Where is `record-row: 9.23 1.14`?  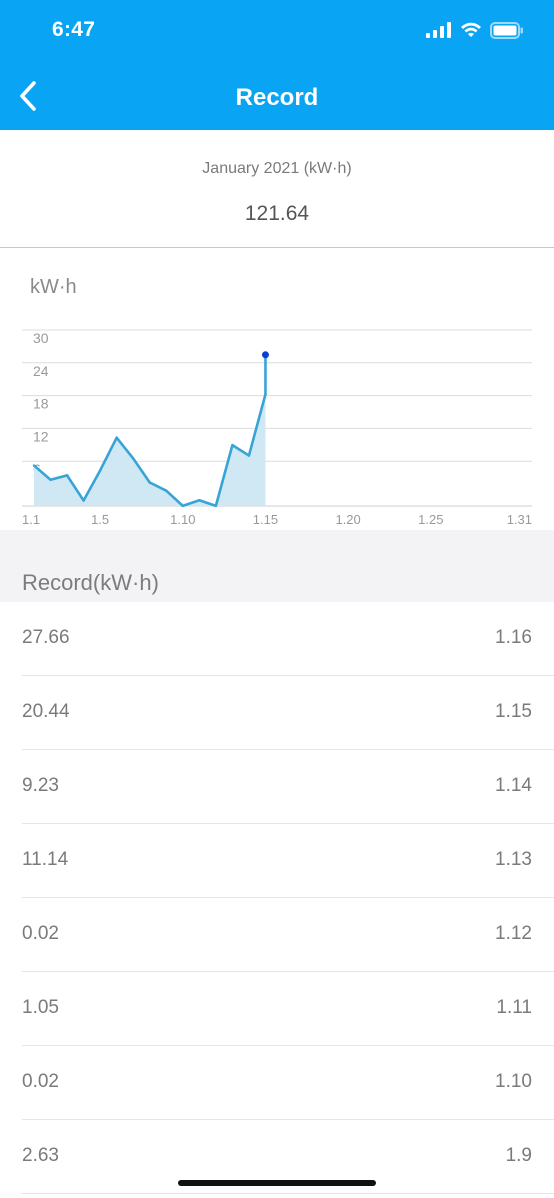
record-row: 9.23 1.14 is located at coordinates (288, 787).